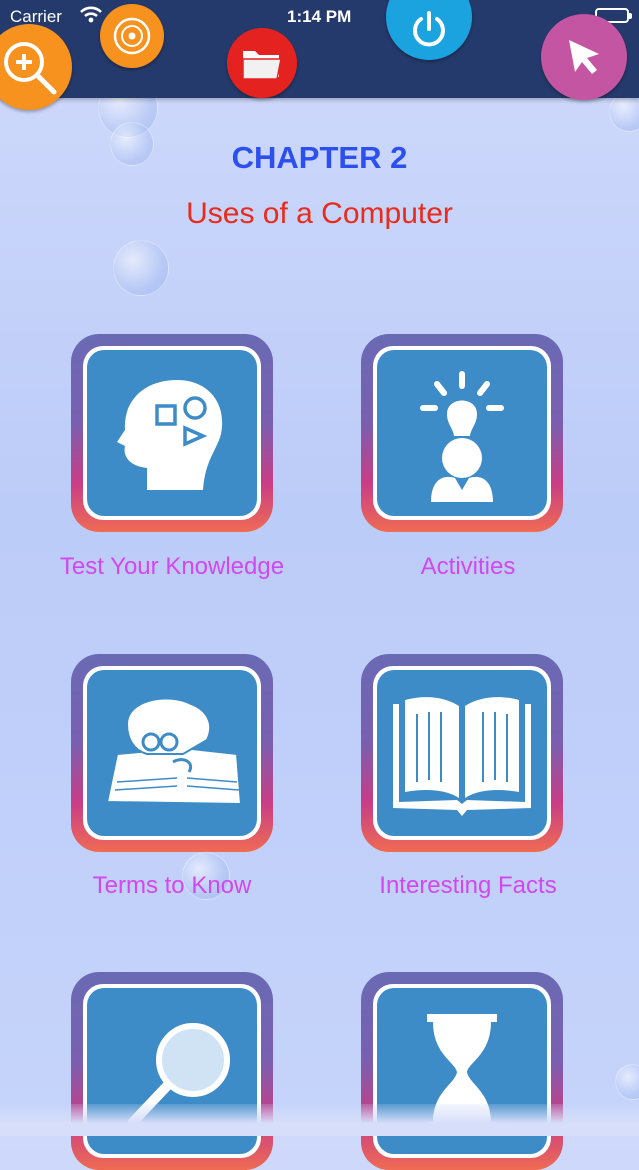  I want to click on reading-person-icon, so click(174, 751).